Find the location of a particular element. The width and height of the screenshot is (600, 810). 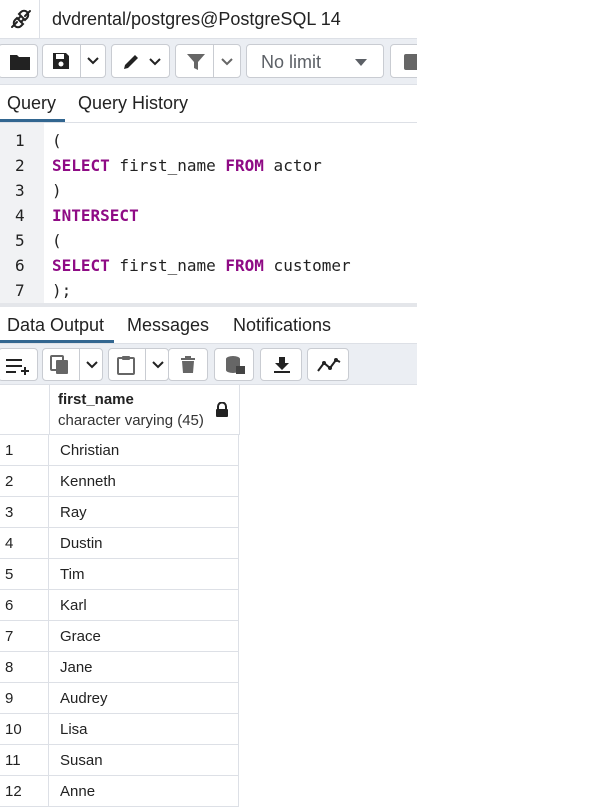

pencil-icon is located at coordinates (131, 62).